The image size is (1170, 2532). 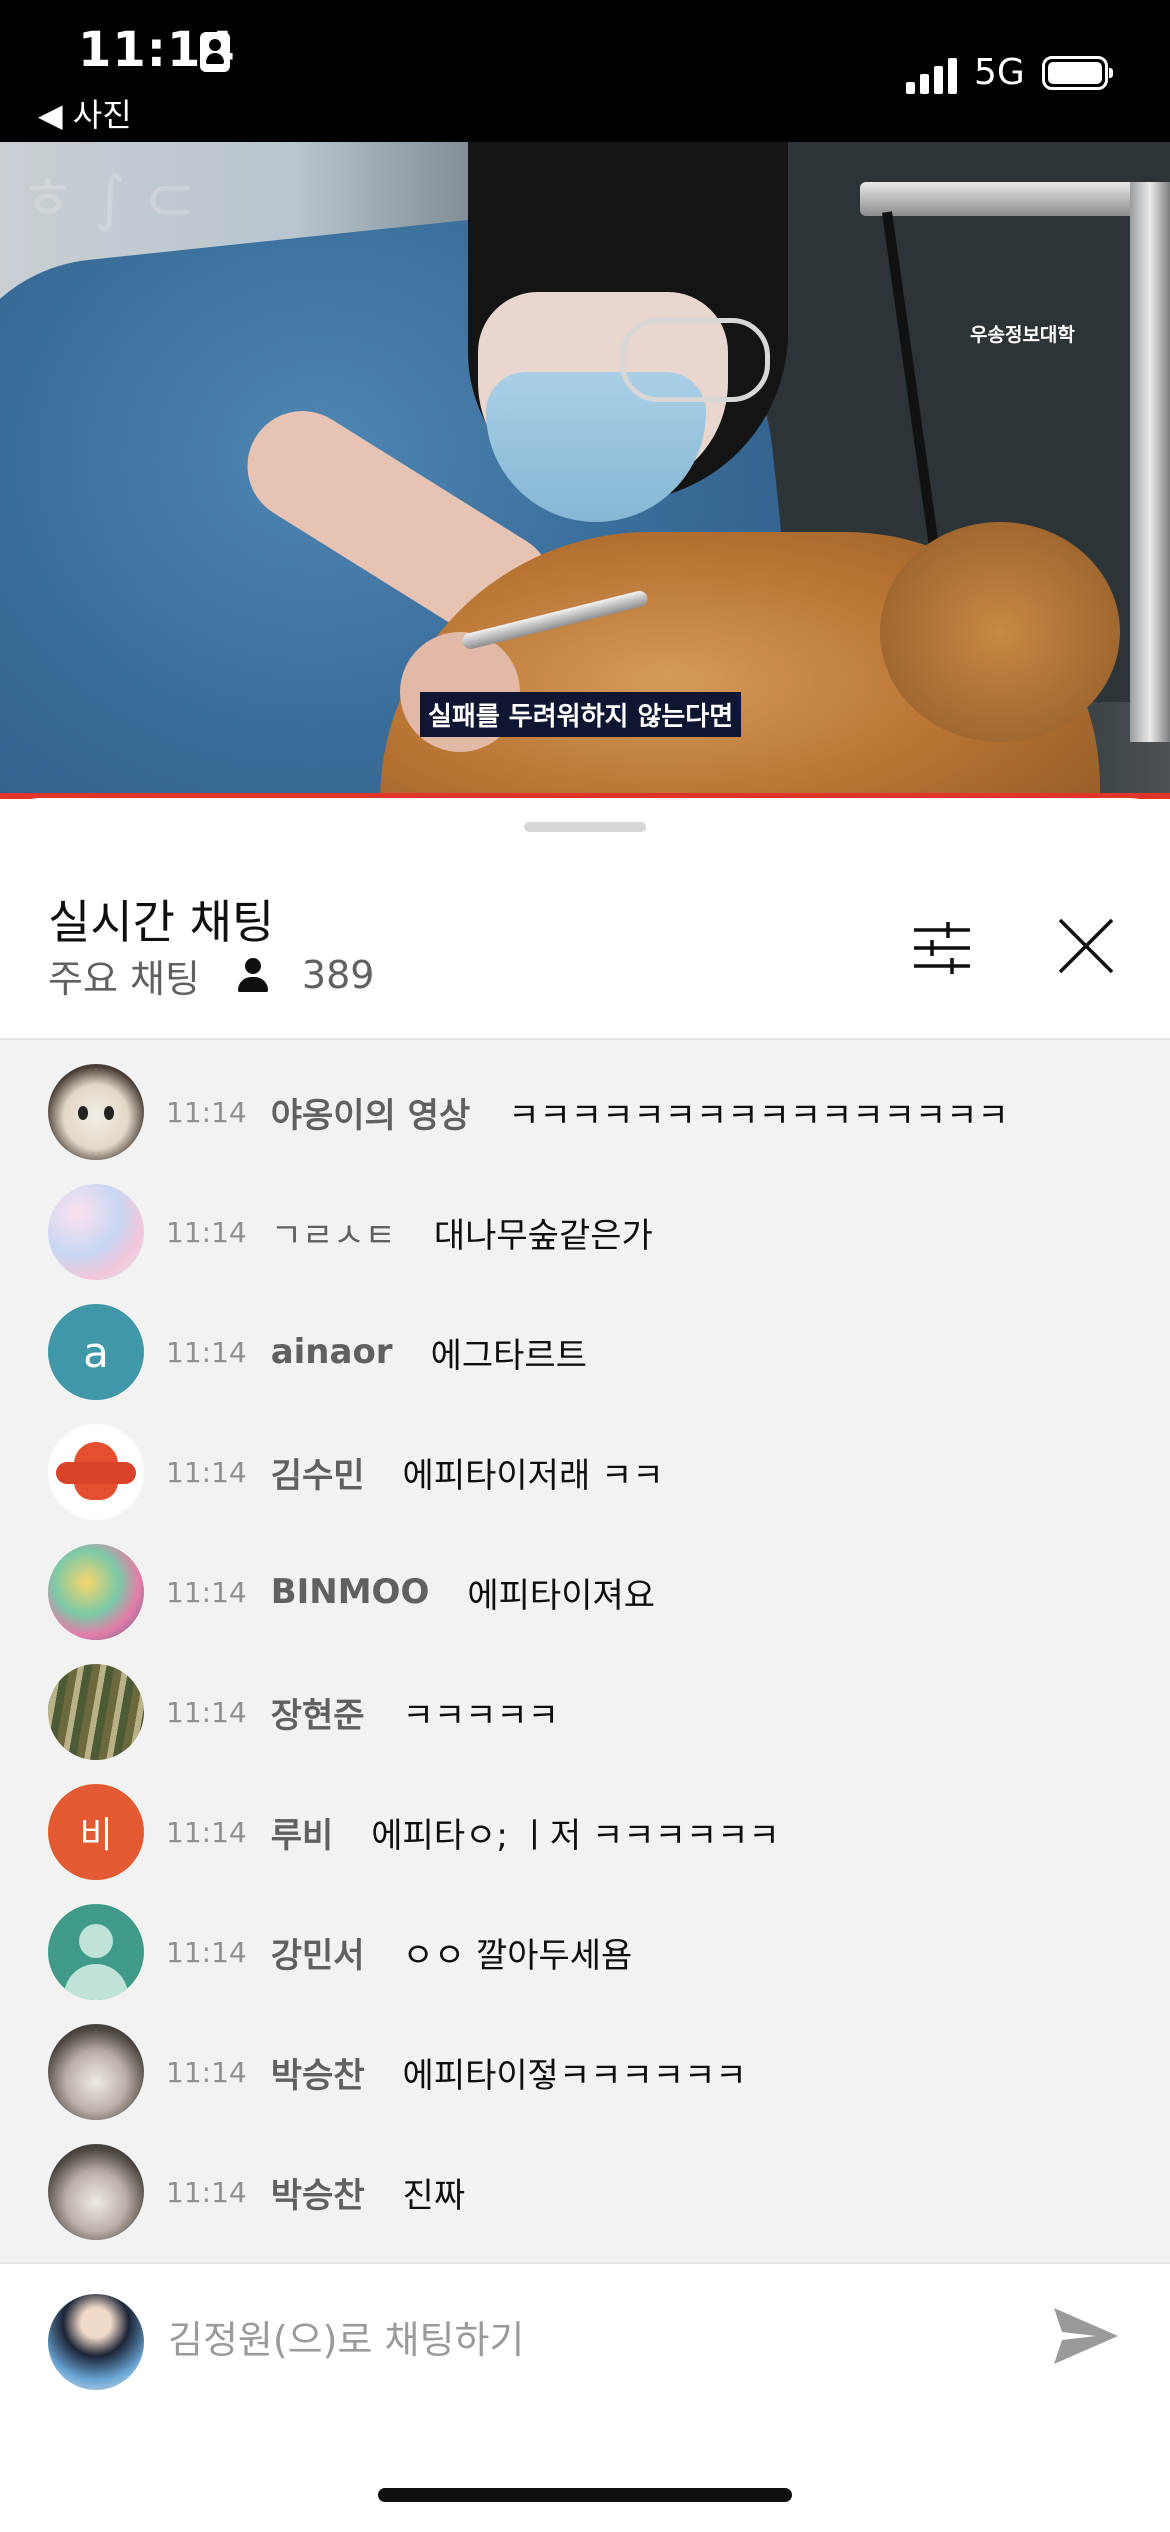 I want to click on viewer-count: 389, so click(x=338, y=975).